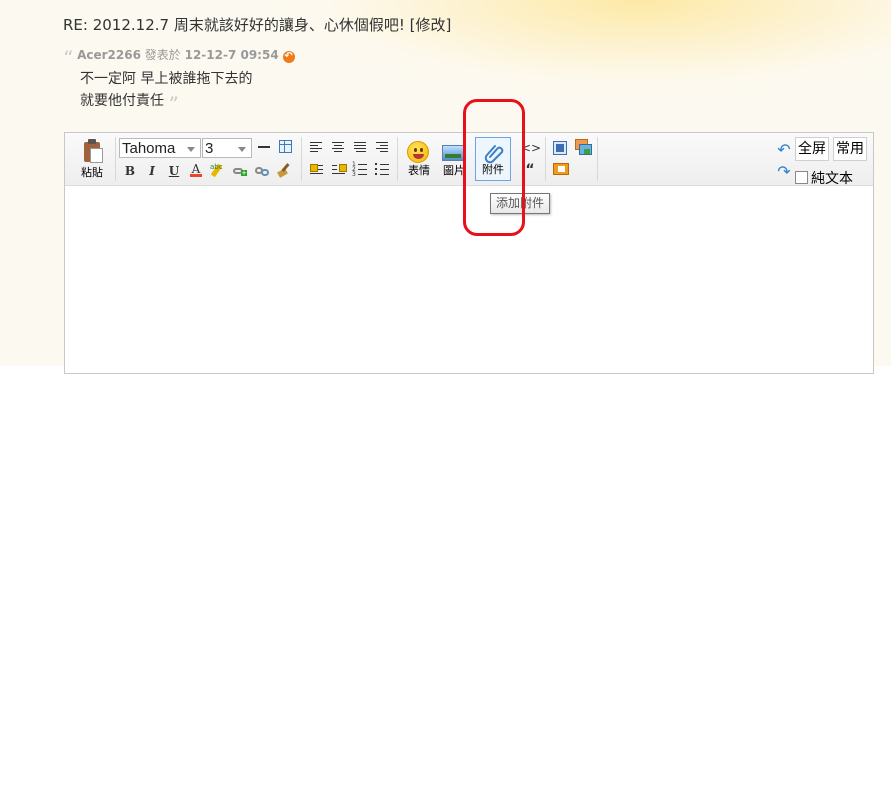 The height and width of the screenshot is (800, 891). Describe the element at coordinates (560, 148) in the screenshot. I see `word-paste-icon` at that location.